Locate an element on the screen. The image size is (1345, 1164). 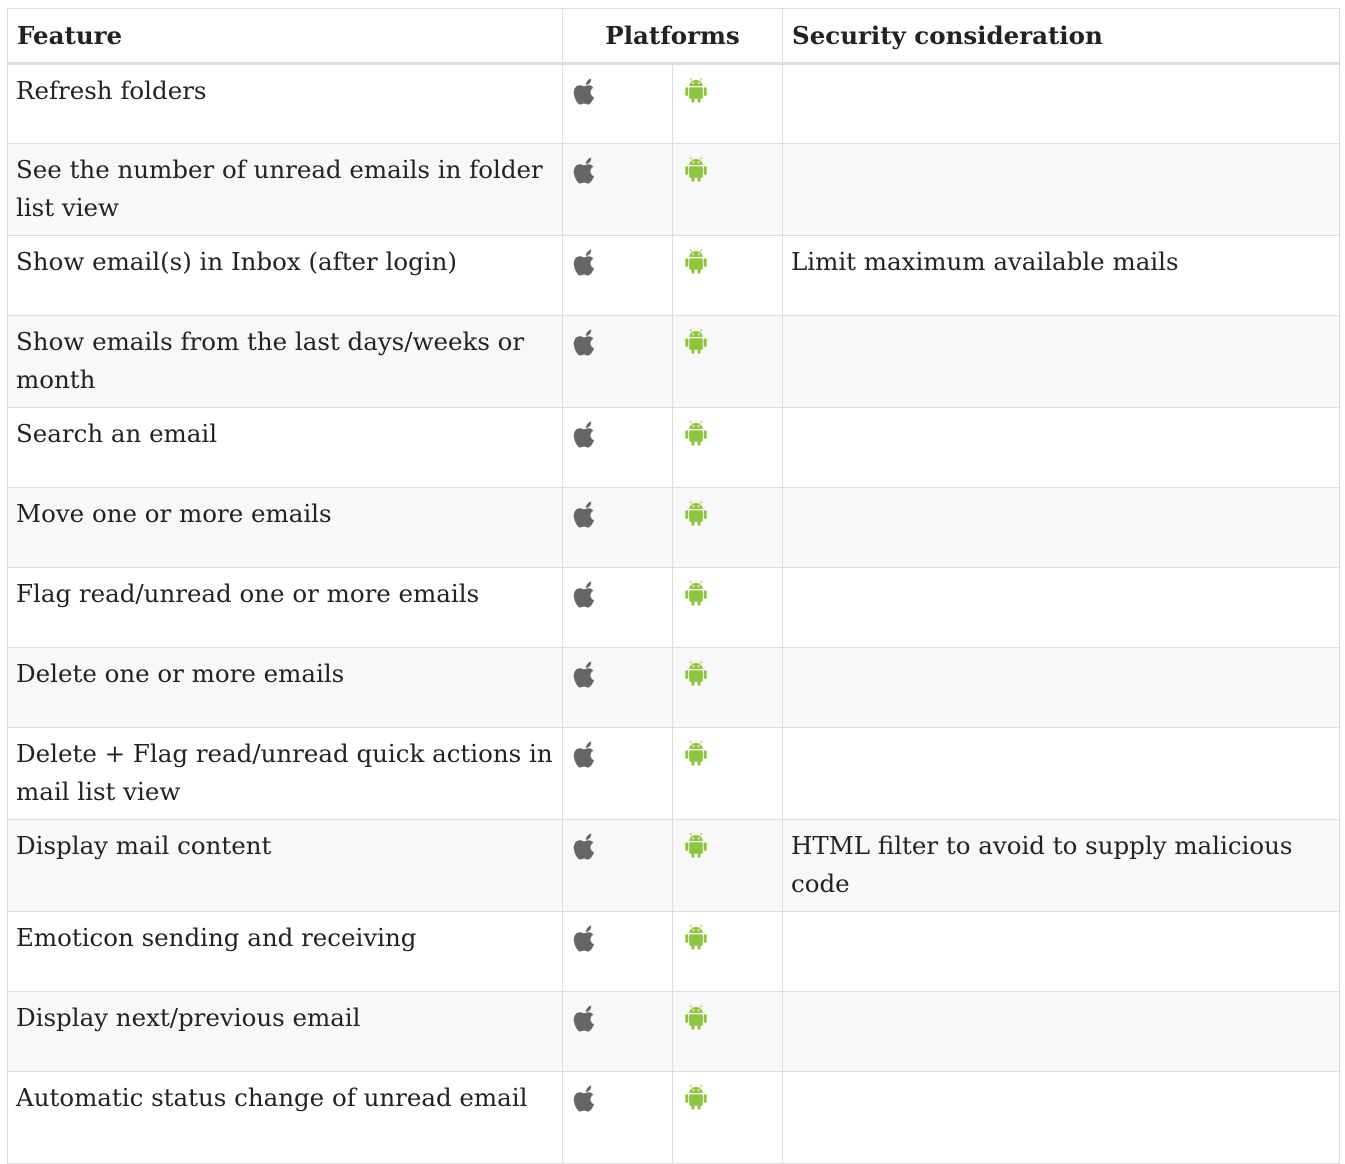
table-row: Delete one or more emails is located at coordinates (673, 687).